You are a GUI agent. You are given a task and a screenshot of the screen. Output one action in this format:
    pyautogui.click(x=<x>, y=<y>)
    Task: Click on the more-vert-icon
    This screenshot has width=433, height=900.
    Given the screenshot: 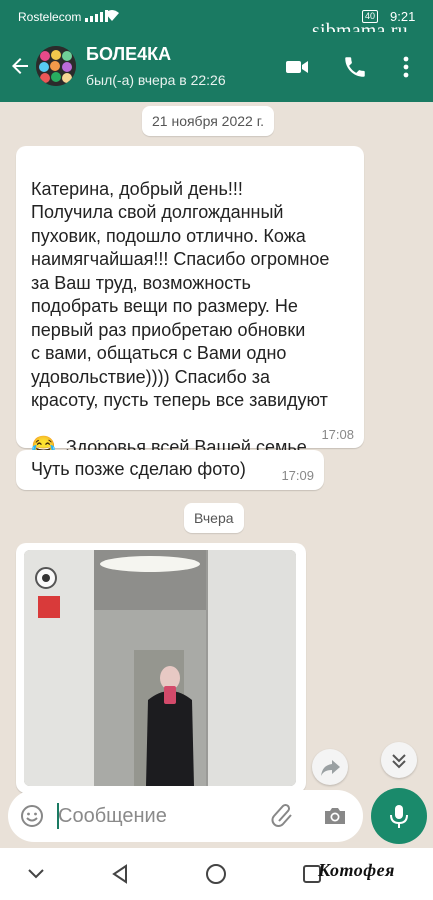 What is the action you would take?
    pyautogui.click(x=406, y=67)
    